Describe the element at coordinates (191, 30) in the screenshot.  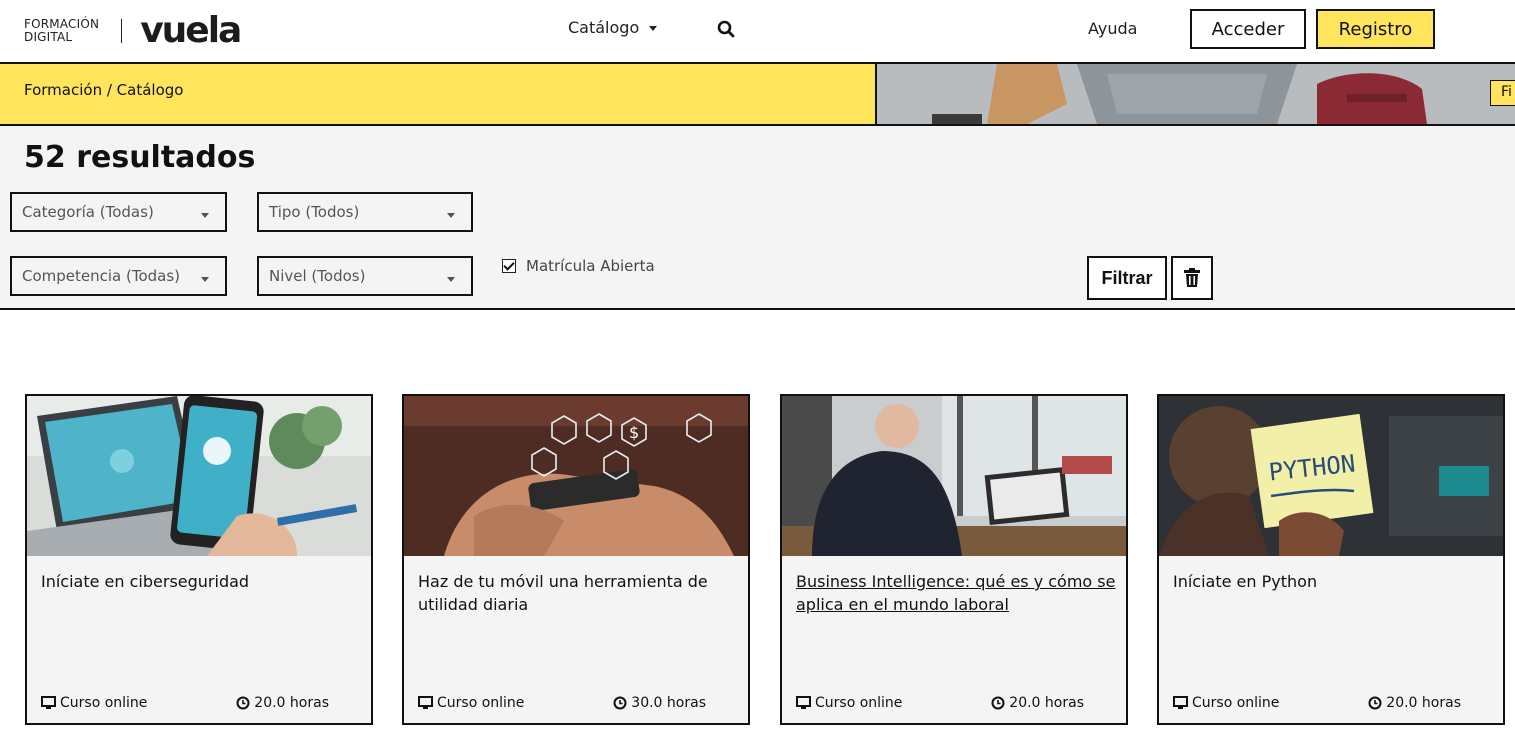
I see `logo-brand: vuela` at that location.